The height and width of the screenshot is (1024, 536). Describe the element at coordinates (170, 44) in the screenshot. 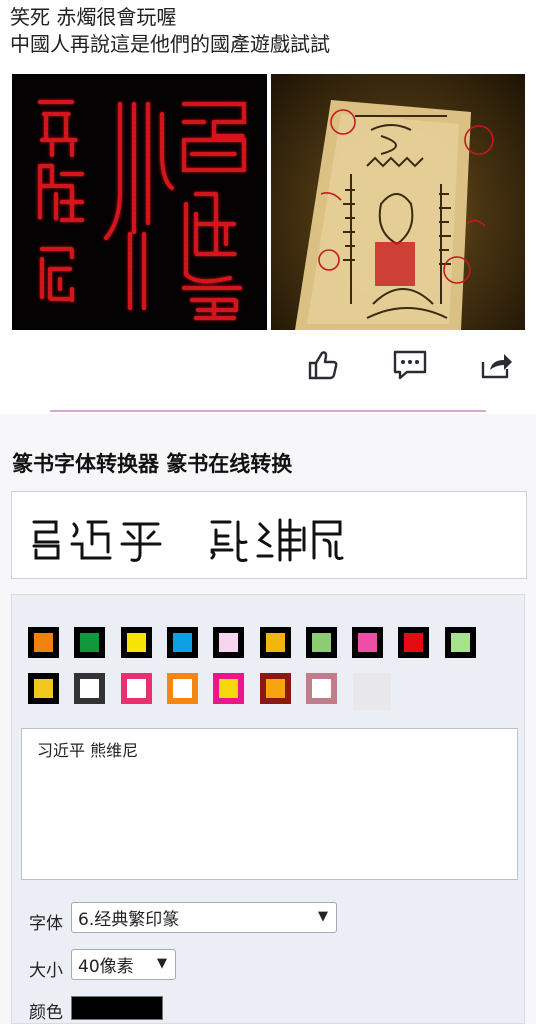

I see `post-line-2: 中國人再說這是他們的國產遊戲試試` at that location.